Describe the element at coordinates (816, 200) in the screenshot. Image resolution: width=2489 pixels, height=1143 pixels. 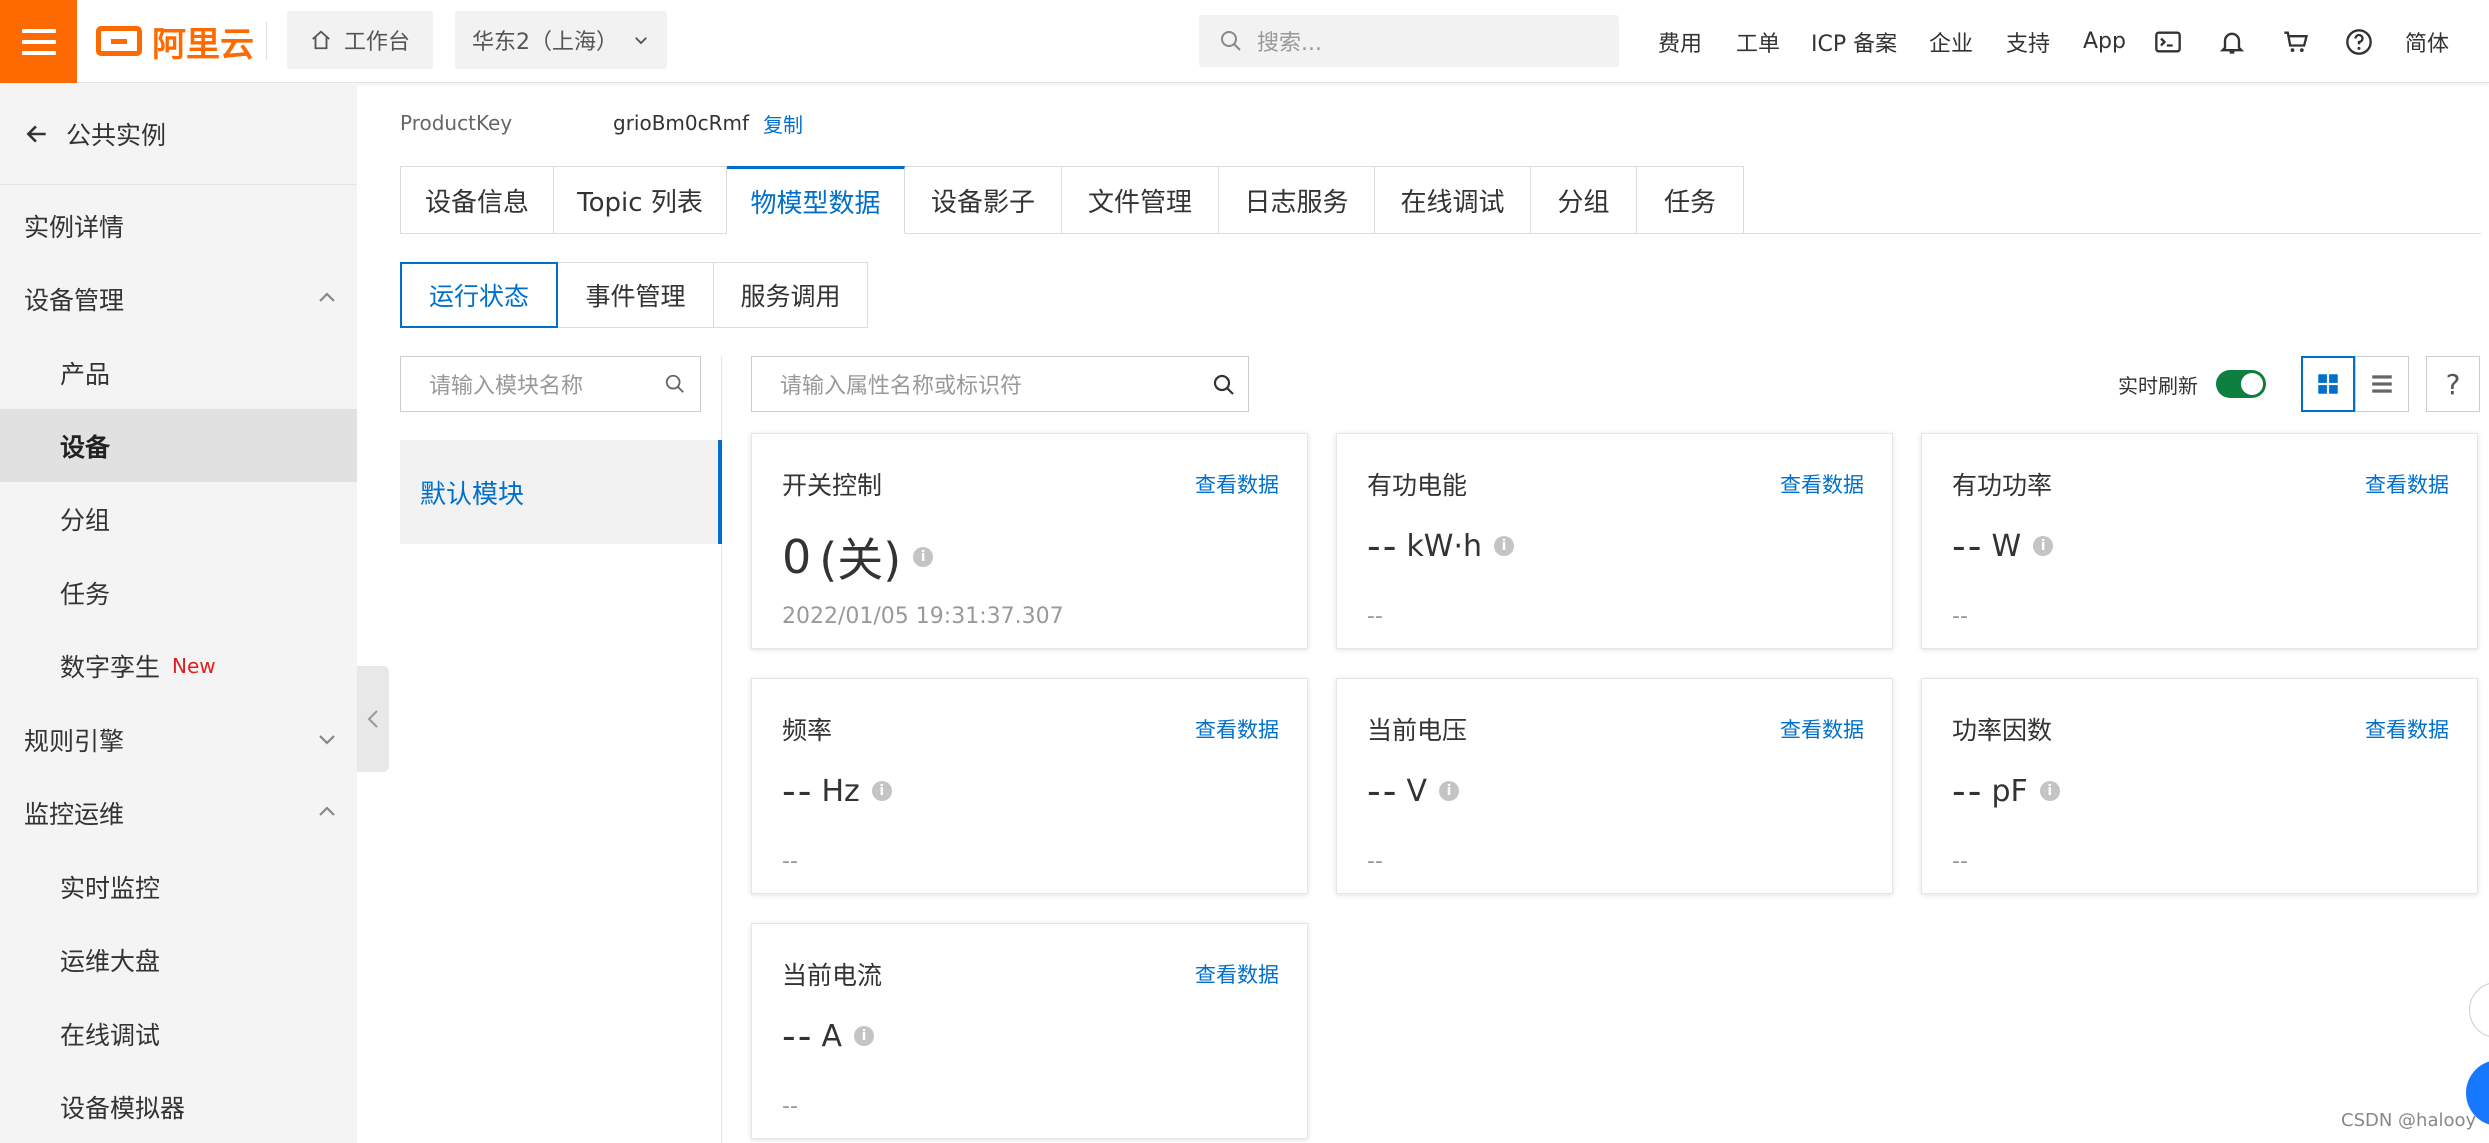
I see `tab-thing-model-data: 物模型数据` at that location.